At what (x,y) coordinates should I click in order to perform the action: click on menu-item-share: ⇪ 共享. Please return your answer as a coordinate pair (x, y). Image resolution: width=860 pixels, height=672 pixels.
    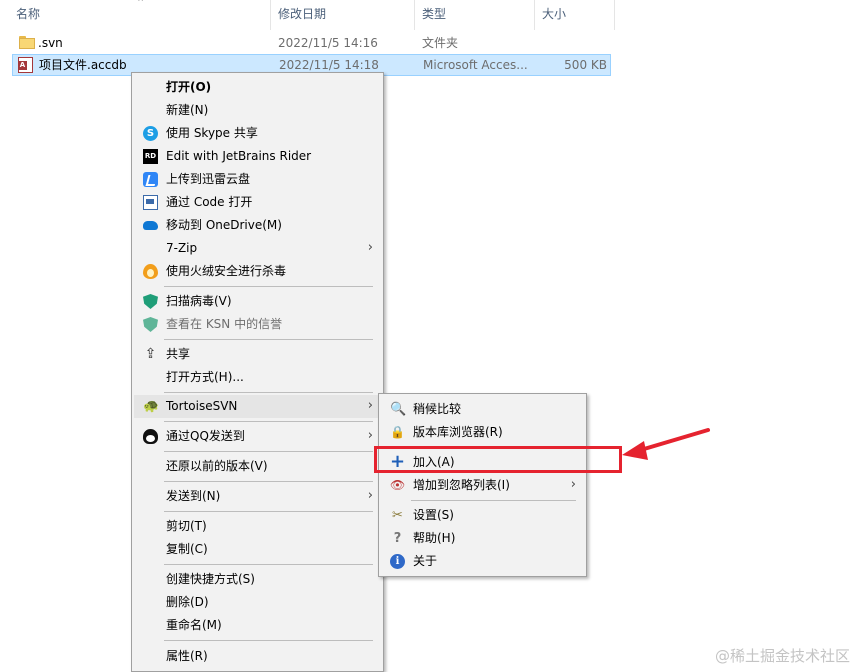
    Looking at the image, I should click on (257, 354).